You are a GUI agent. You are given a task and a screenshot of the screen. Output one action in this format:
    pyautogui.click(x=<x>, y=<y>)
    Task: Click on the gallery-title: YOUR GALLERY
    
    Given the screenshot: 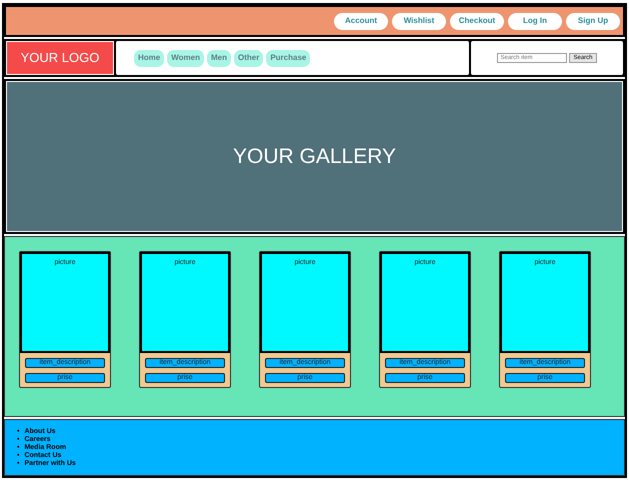 What is the action you would take?
    pyautogui.click(x=314, y=157)
    